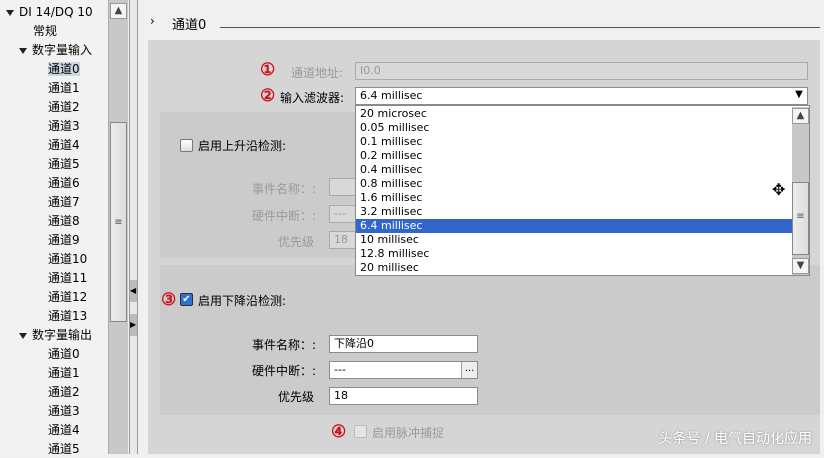  I want to click on falling-edge-label: 启用下降沿检测:, so click(242, 301).